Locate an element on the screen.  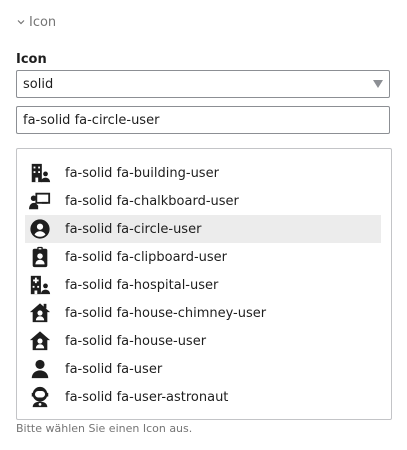
circle-user-icon is located at coordinates (40, 229).